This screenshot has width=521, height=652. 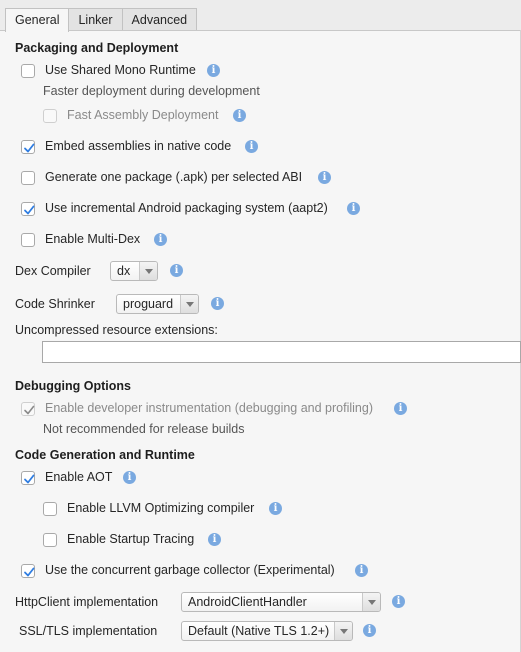 What do you see at coordinates (55, 304) in the screenshot?
I see `code-shrinker-label: Code Shrinker` at bounding box center [55, 304].